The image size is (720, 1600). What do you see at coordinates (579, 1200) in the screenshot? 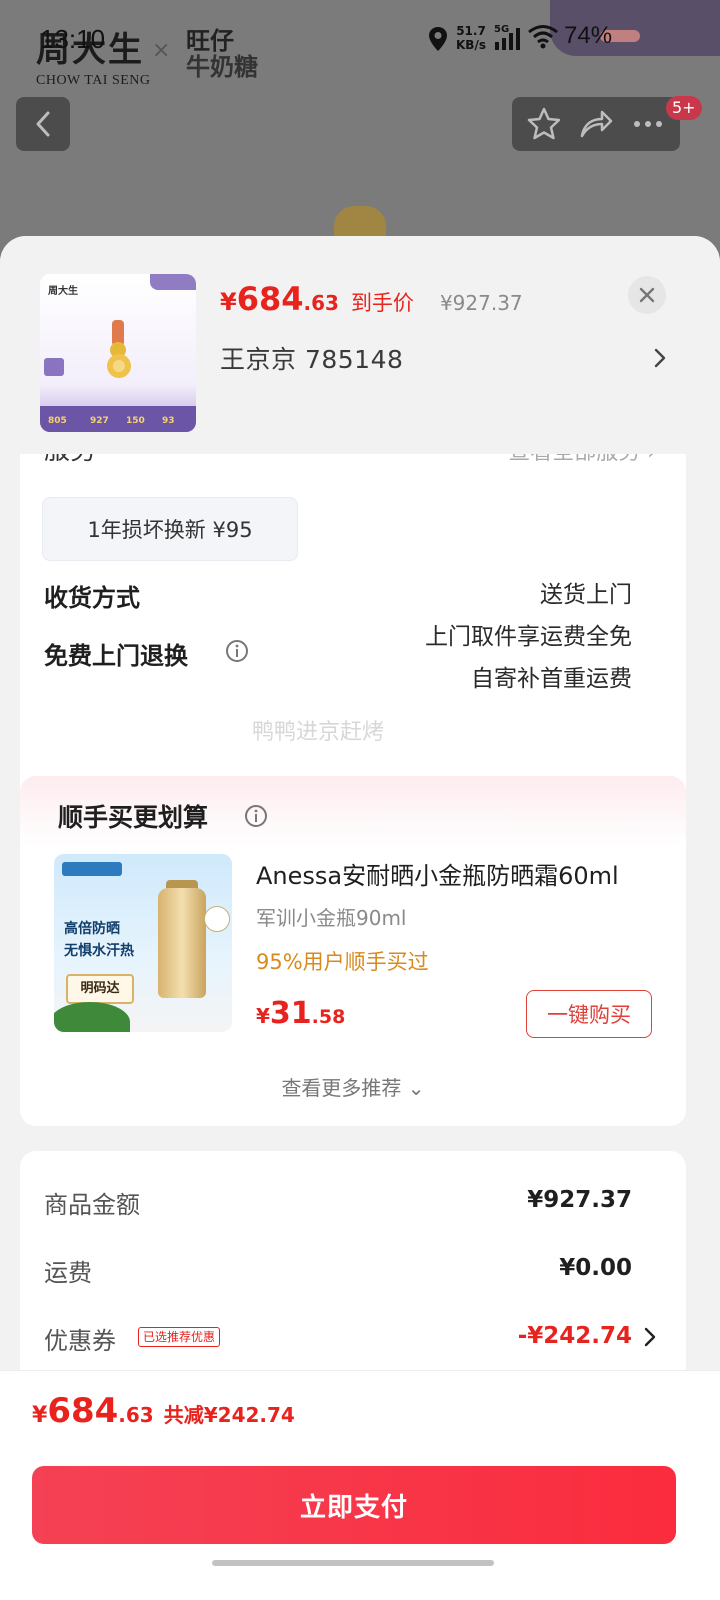
I see `goods-amount-value: ¥927.37` at bounding box center [579, 1200].